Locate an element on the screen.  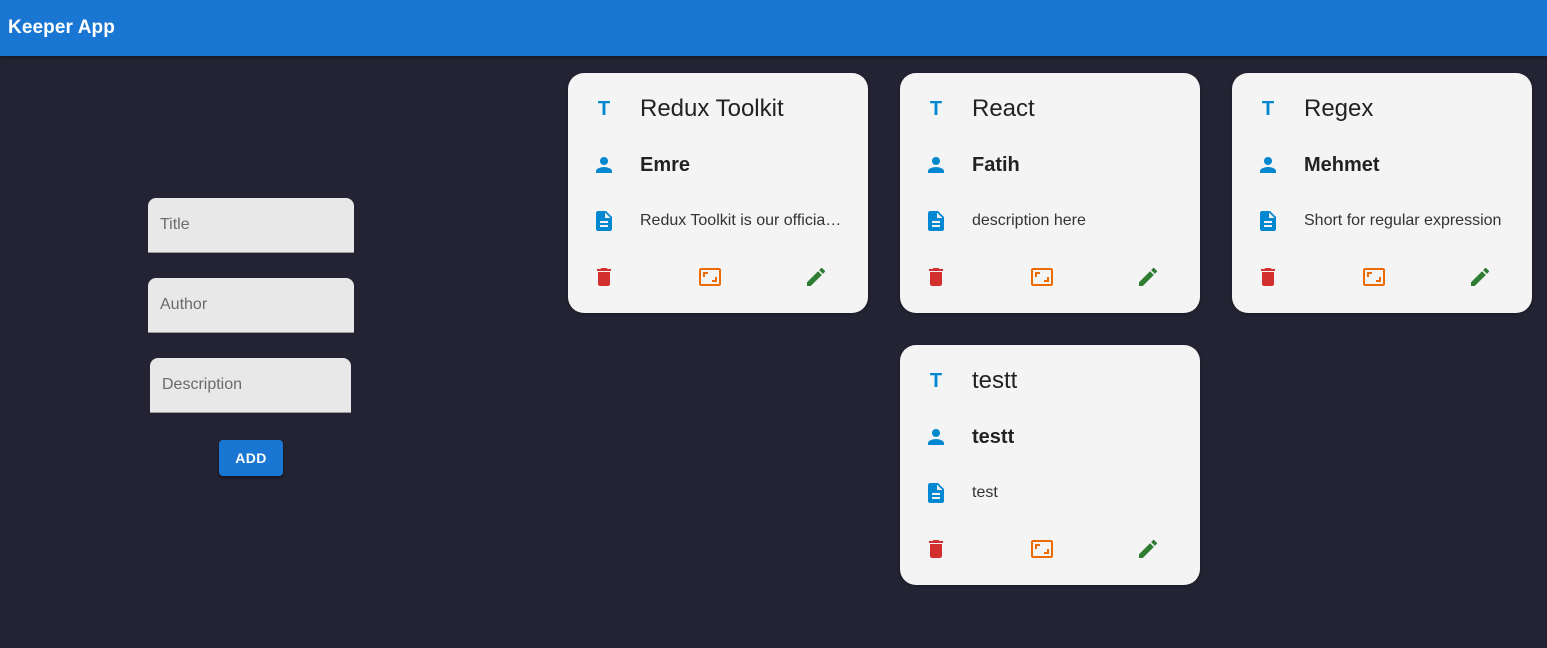
note-description-row: Short for regular expression is located at coordinates (1382, 221).